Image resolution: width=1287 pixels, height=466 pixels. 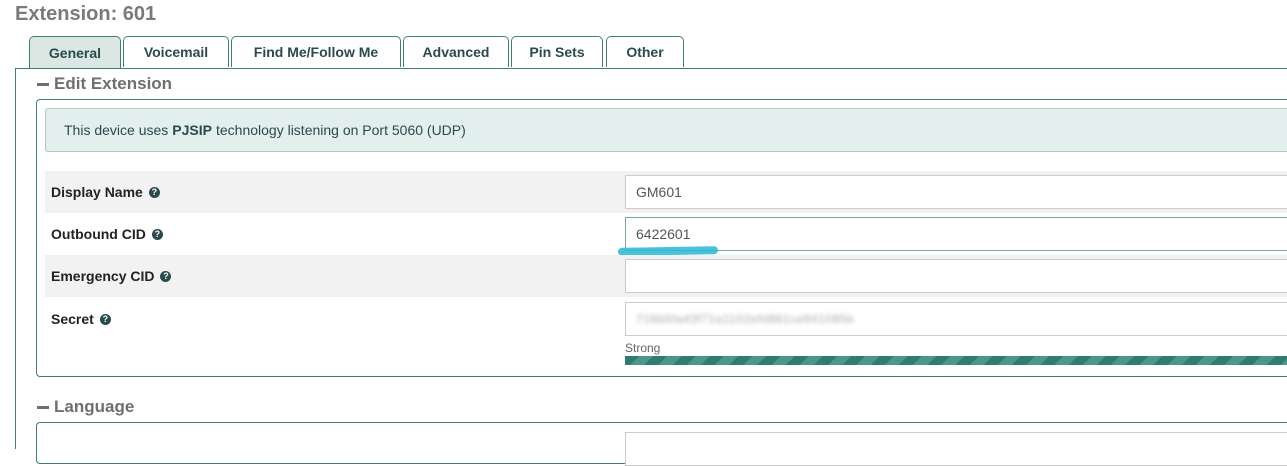 I want to click on emergency-cid-label: Emergency CID ?, so click(x=111, y=276).